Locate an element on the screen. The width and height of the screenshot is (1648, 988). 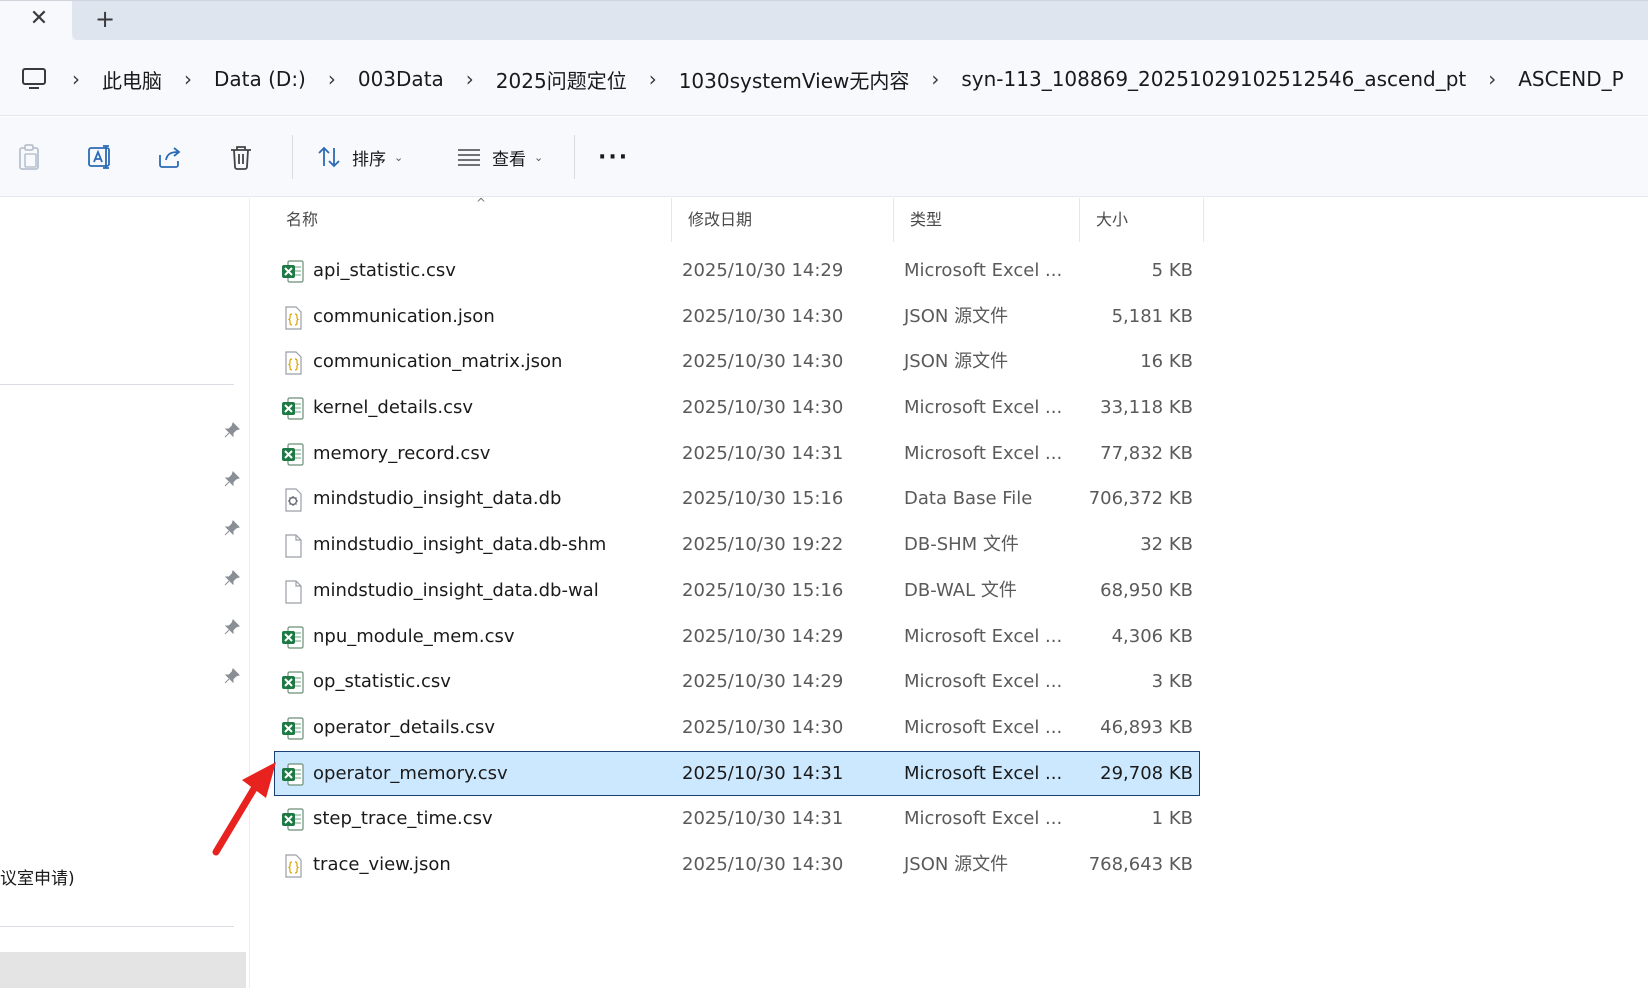
breadcrumb-item: 003Data is located at coordinates (401, 79).